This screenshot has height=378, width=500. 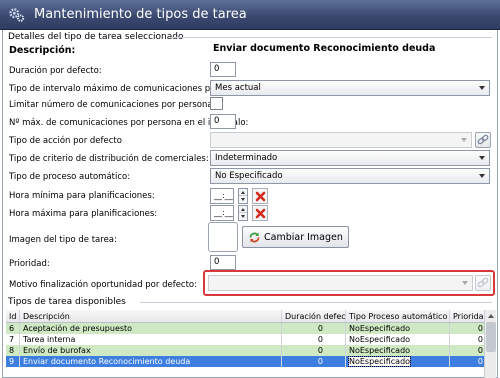 What do you see at coordinates (151, 316) in the screenshot?
I see `column-header-descripcion: Descripción` at bounding box center [151, 316].